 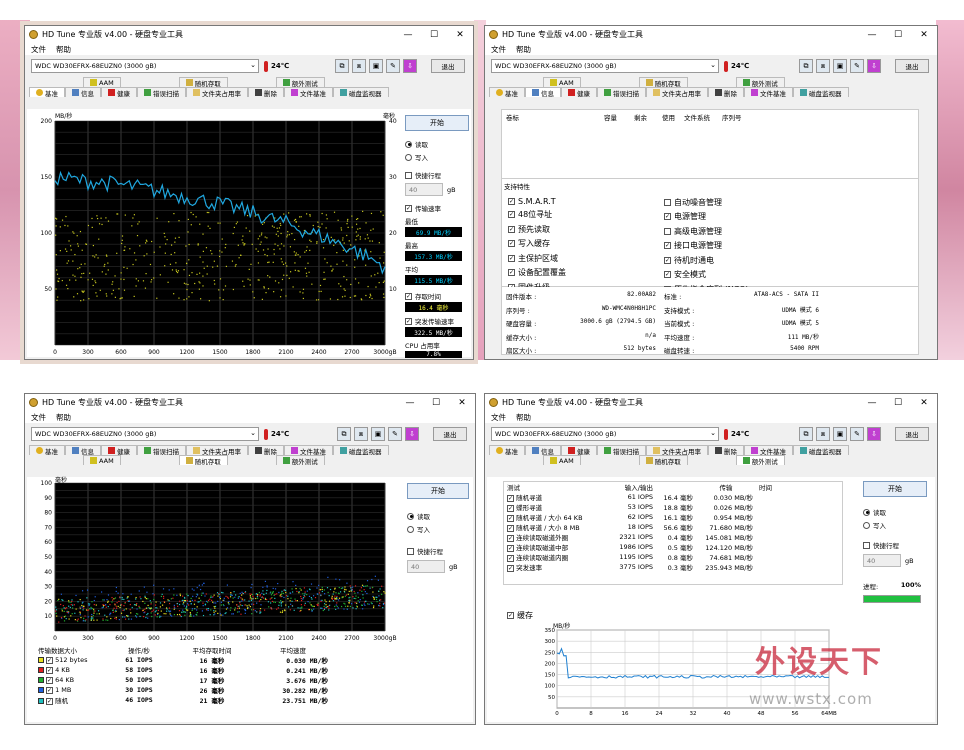 I want to click on col-capacity: 容量, so click(x=619, y=117).